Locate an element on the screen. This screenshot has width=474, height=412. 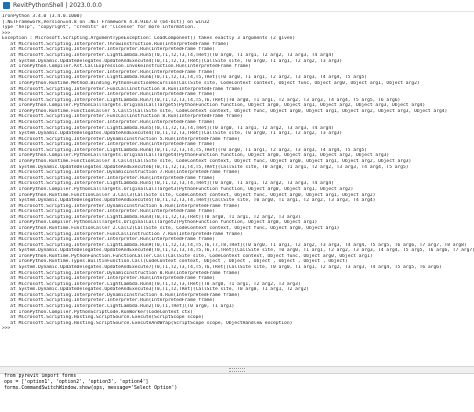
splitter is located at coordinates (237, 370).